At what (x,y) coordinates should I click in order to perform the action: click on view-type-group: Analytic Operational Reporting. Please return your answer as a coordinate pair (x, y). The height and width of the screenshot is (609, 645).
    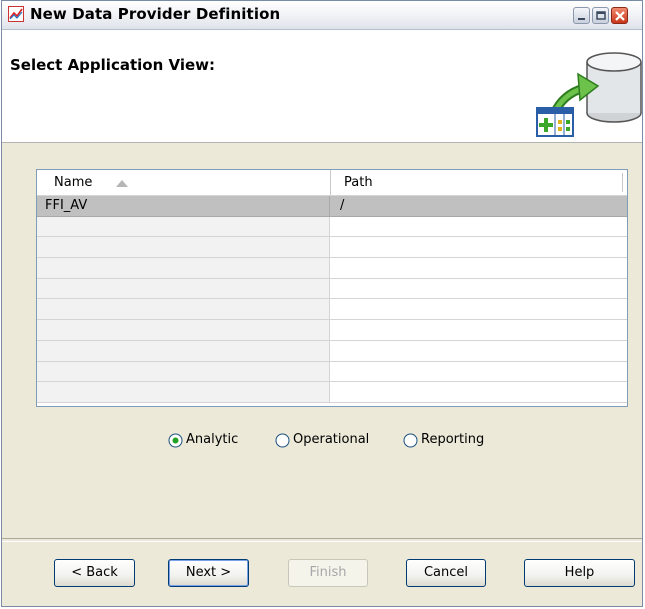
    Looking at the image, I should click on (323, 441).